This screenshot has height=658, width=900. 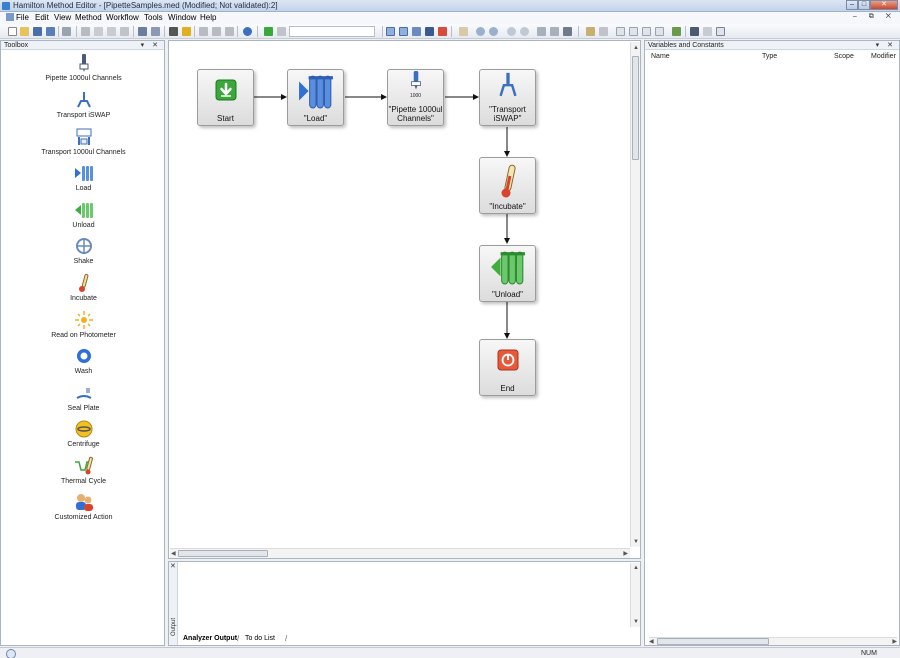 I want to click on layout-icon, so click(x=416, y=31).